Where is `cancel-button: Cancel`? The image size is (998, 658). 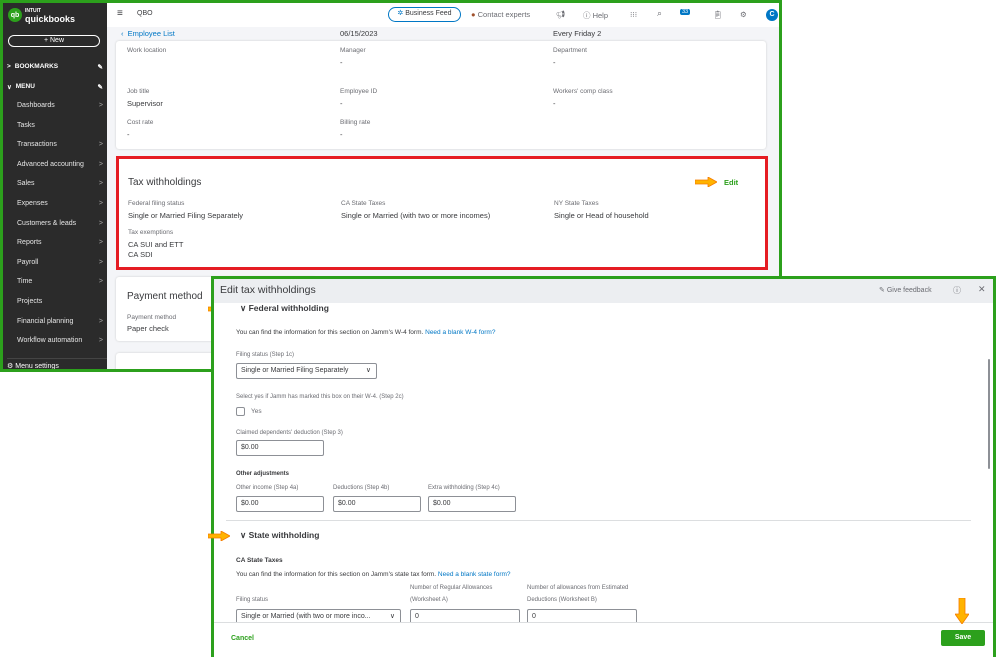 cancel-button: Cancel is located at coordinates (242, 638).